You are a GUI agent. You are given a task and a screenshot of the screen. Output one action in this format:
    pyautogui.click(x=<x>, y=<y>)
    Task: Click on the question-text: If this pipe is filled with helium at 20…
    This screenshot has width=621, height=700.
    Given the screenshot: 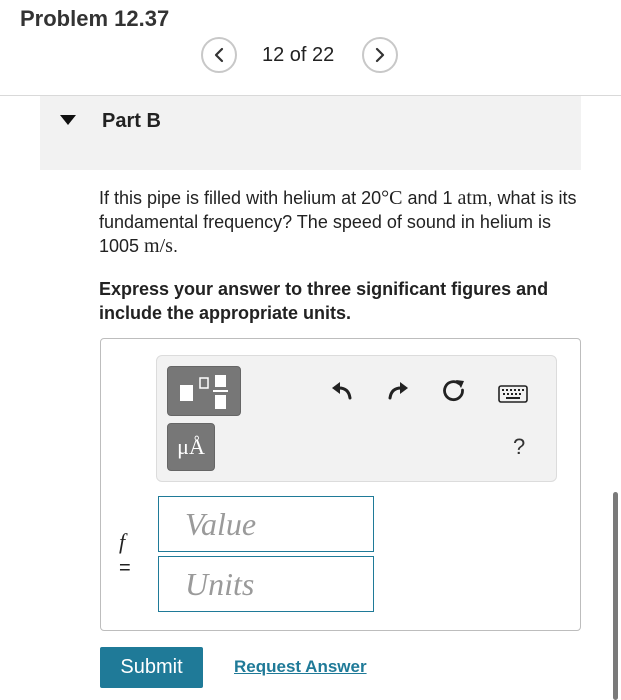 What is the action you would take?
    pyautogui.click(x=338, y=222)
    